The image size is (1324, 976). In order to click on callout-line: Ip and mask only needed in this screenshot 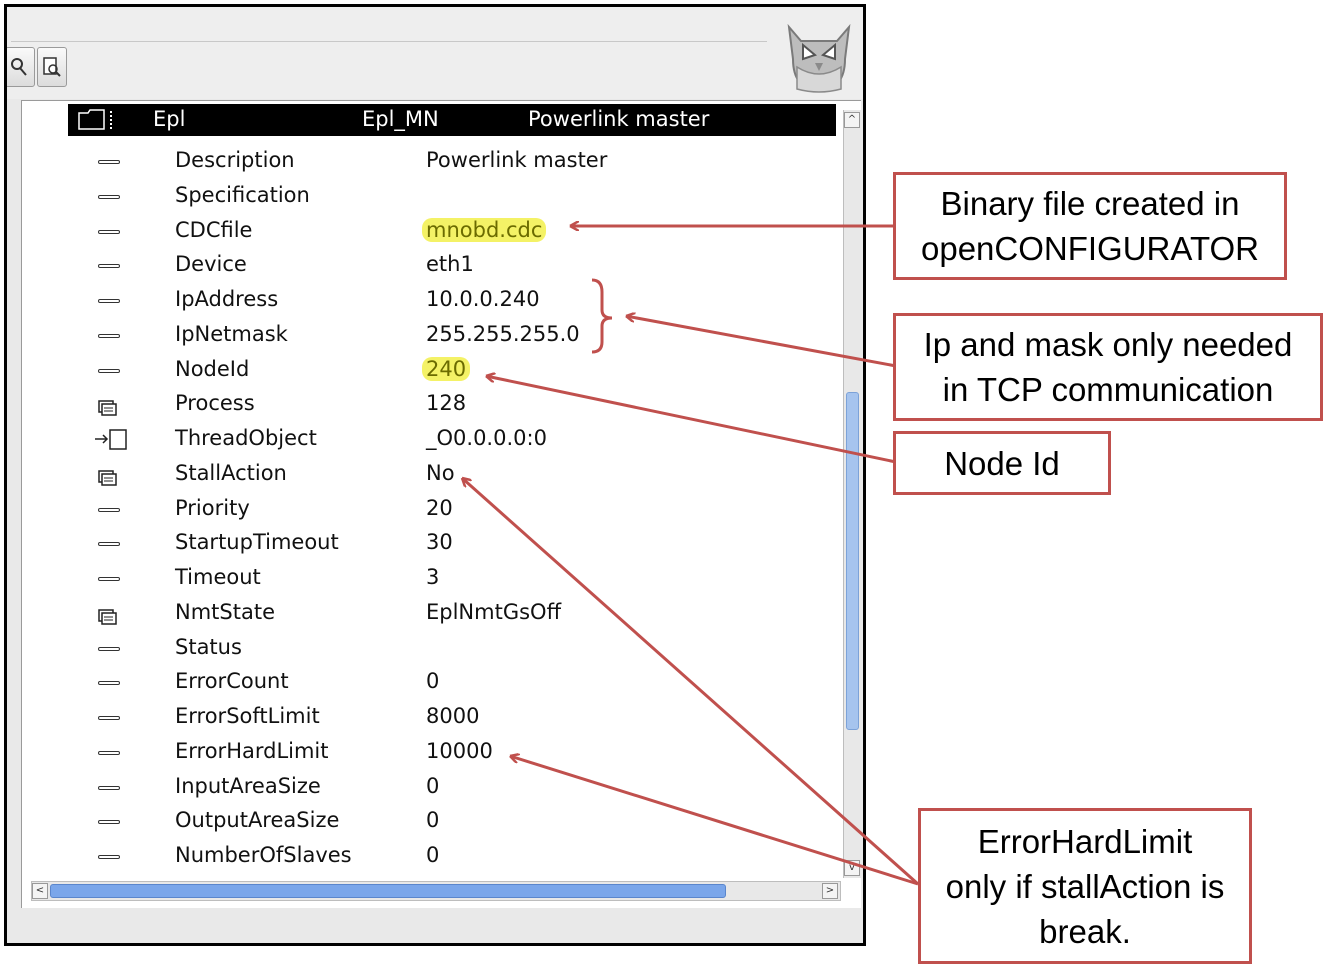, I will do `click(1108, 344)`.